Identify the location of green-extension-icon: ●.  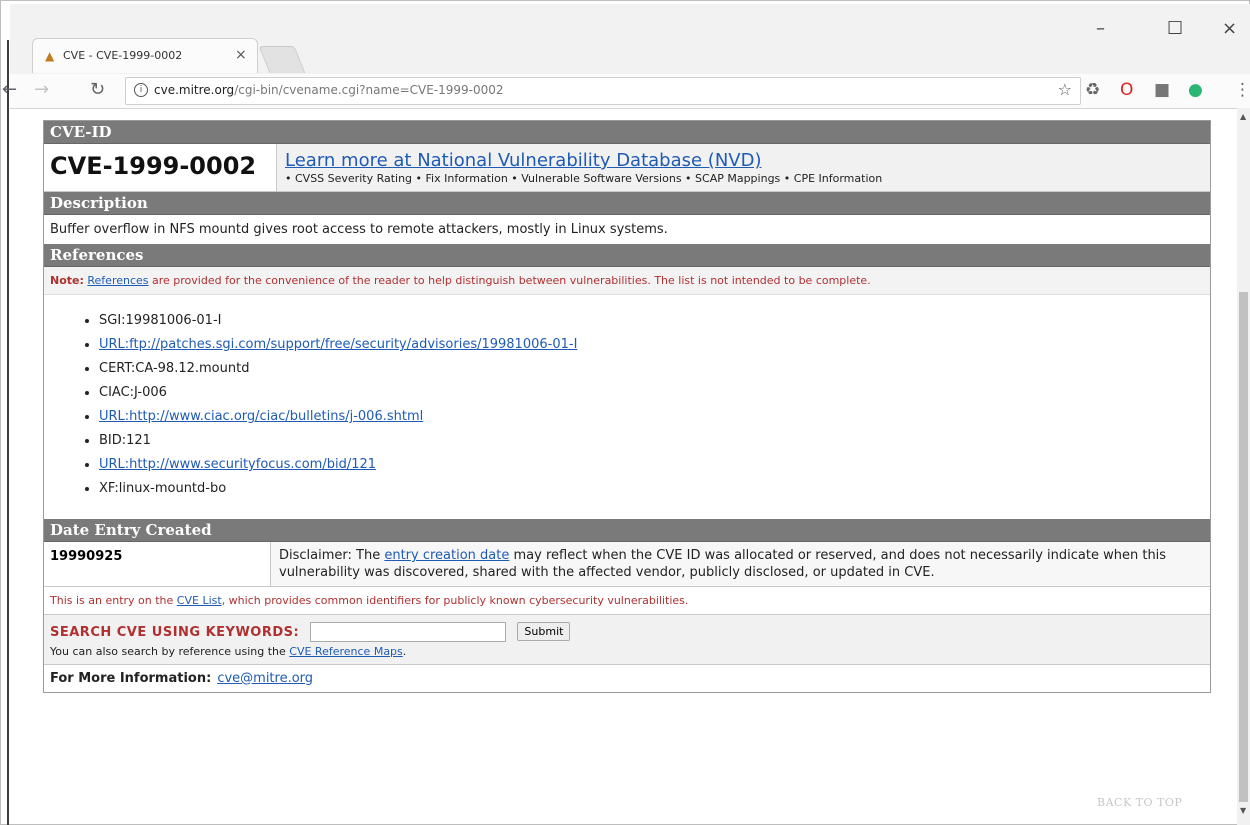
(1195, 90).